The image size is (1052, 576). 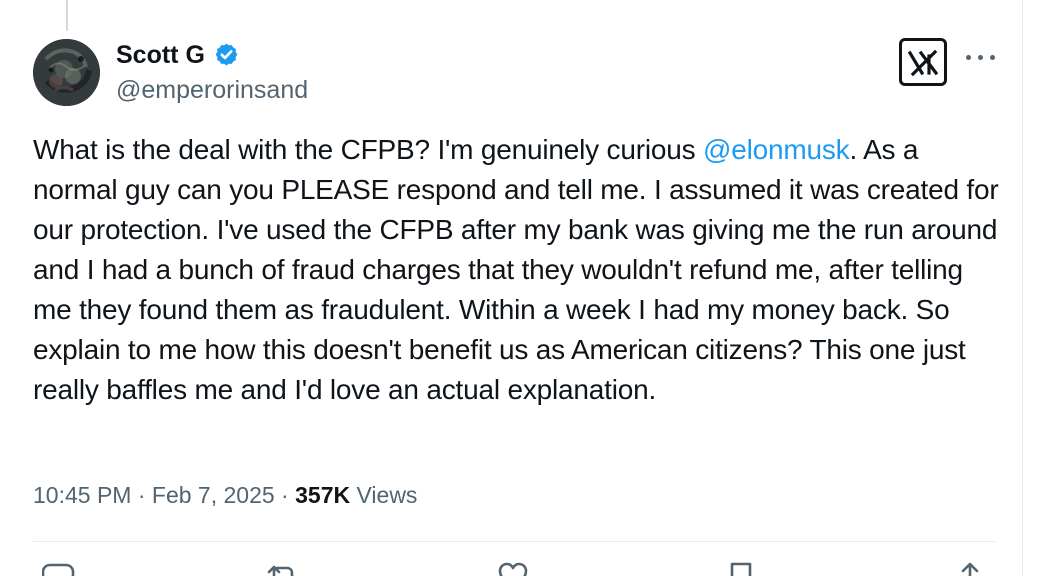 I want to click on like-button, so click(x=517, y=568).